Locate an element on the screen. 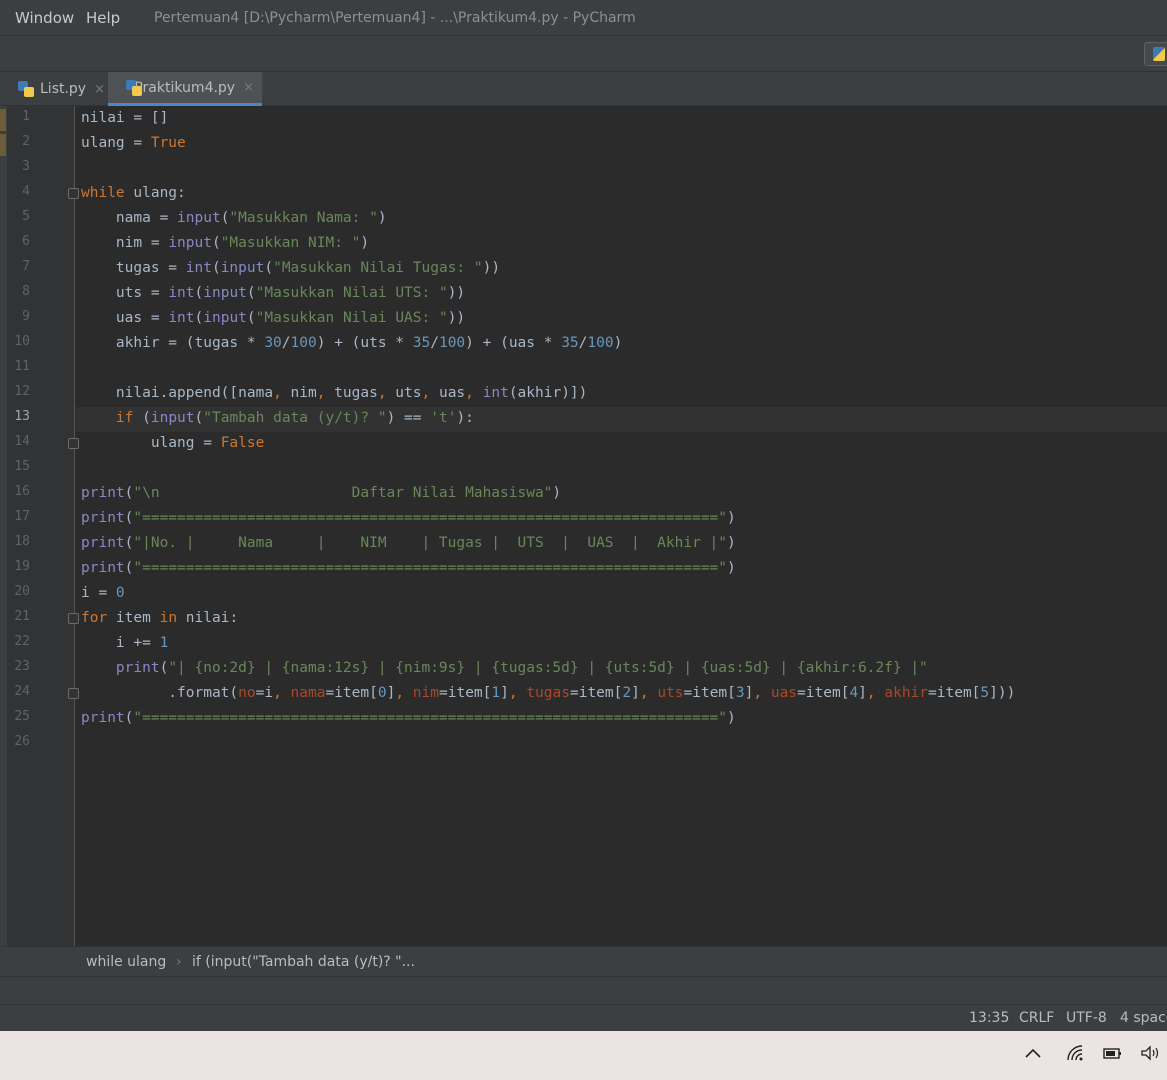 This screenshot has height=1080, width=1167. line-number: 20 is located at coordinates (22, 591).